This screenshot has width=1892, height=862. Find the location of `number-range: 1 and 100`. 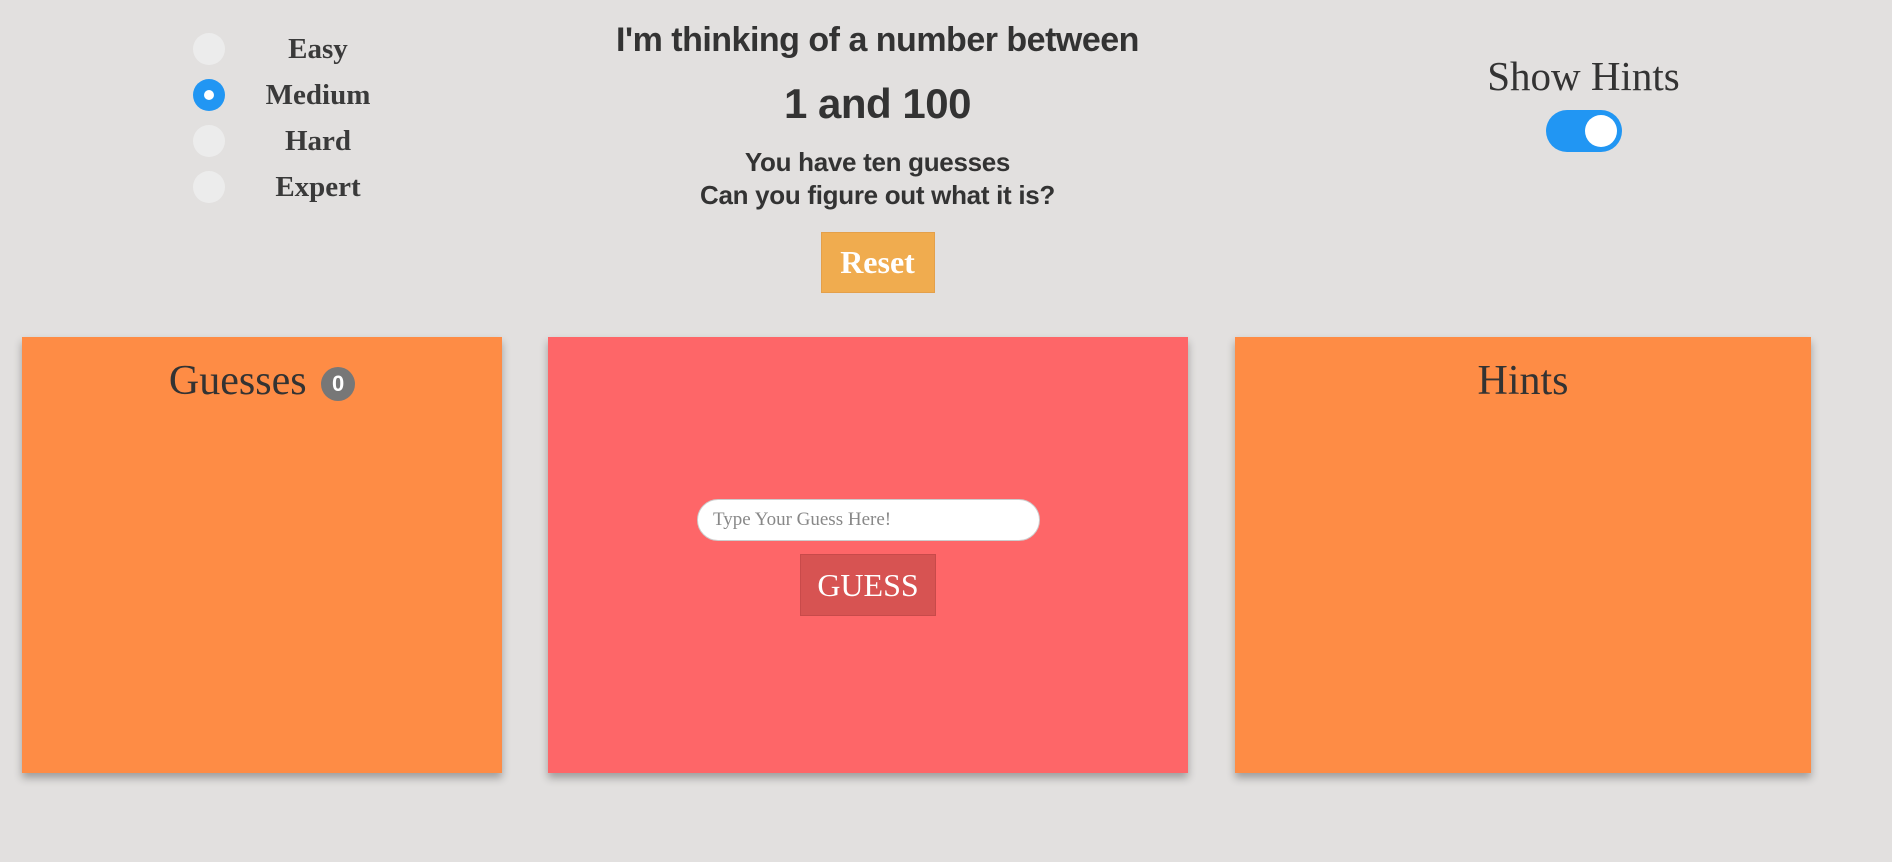

number-range: 1 and 100 is located at coordinates (877, 103).